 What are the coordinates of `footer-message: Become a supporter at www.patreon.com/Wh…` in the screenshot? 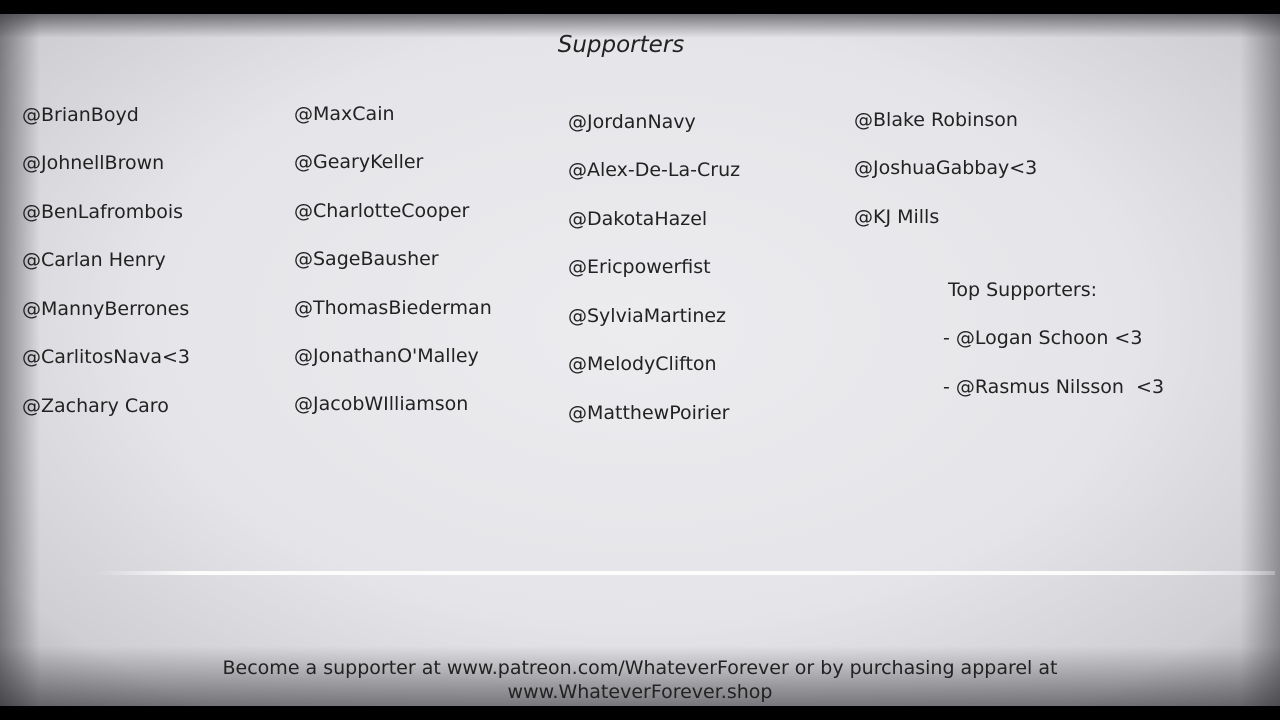 It's located at (640, 680).